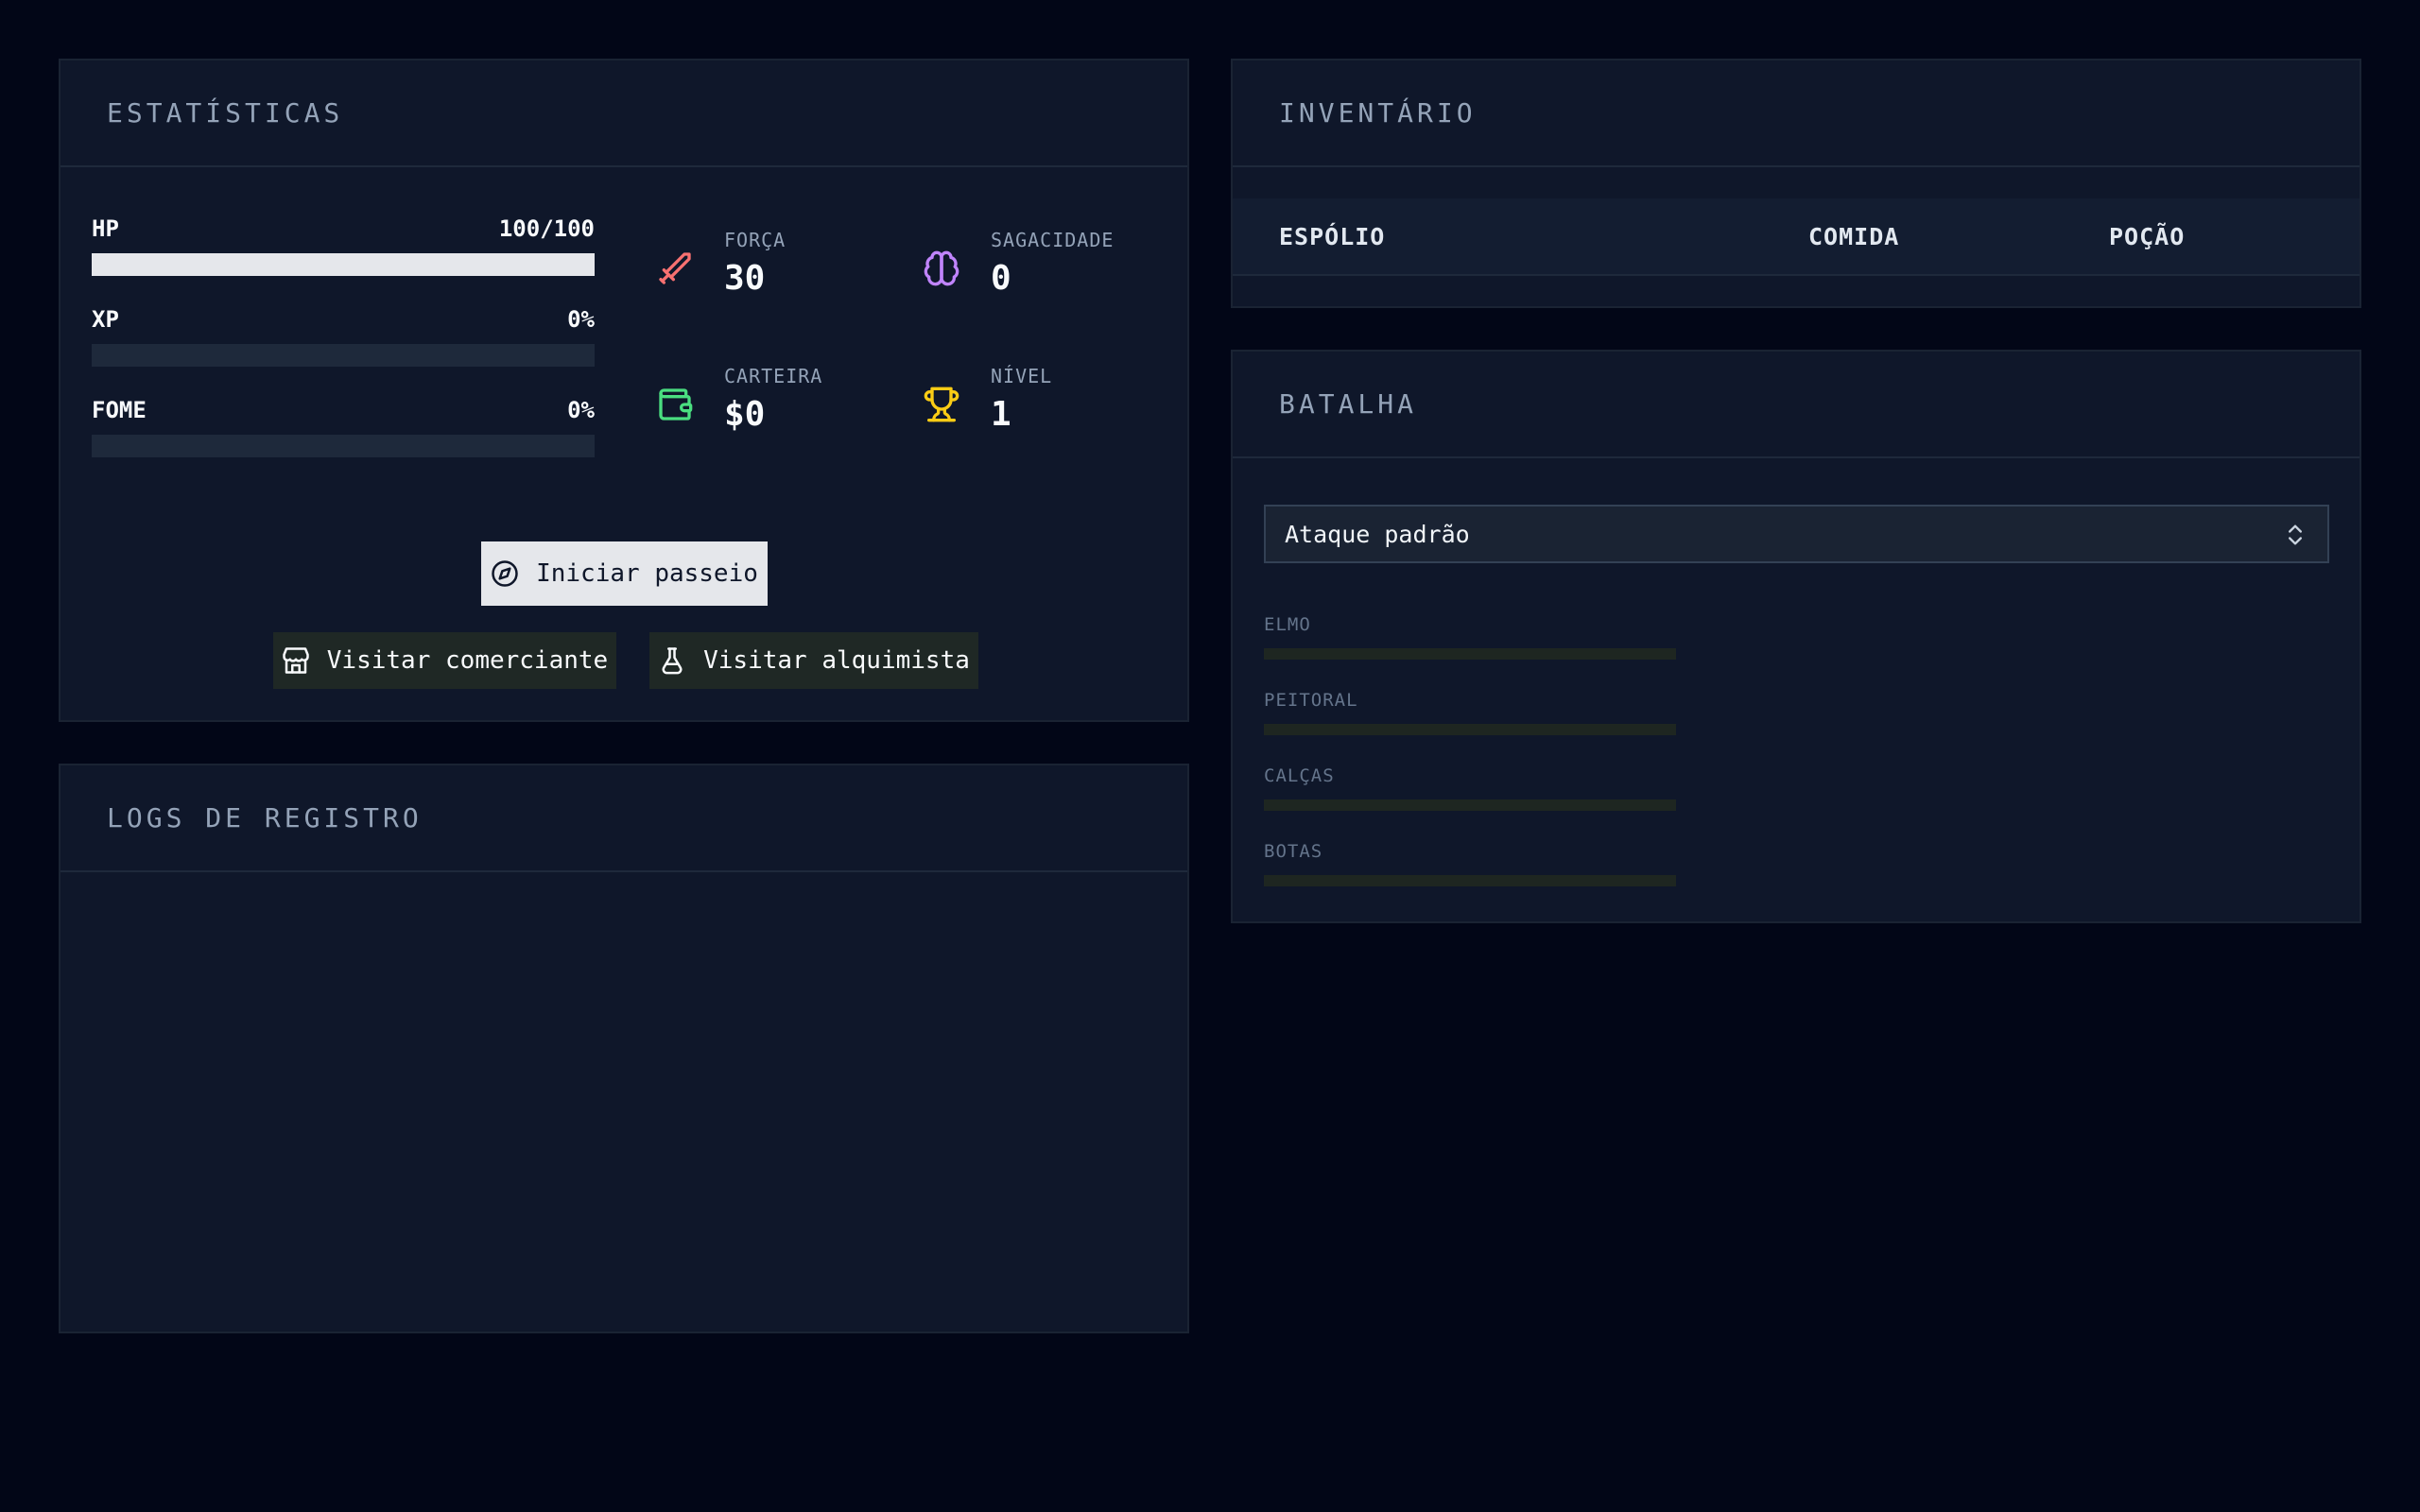 This screenshot has height=1512, width=2420. I want to click on inventory-title: INVENTÁRIO, so click(1378, 113).